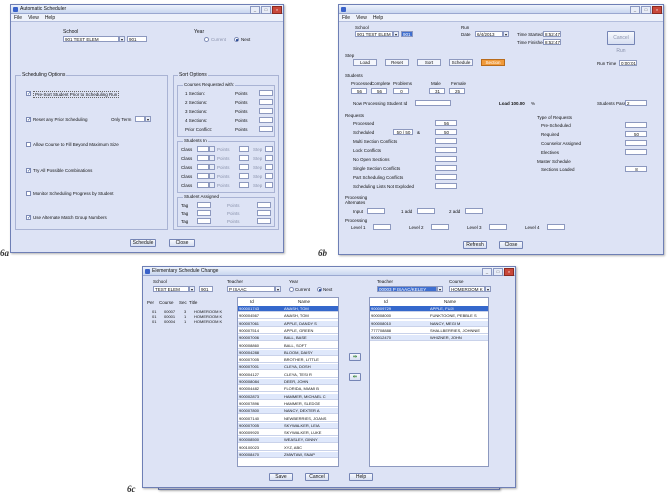  Describe the element at coordinates (140, 119) in the screenshot. I see `only-term-select` at that location.